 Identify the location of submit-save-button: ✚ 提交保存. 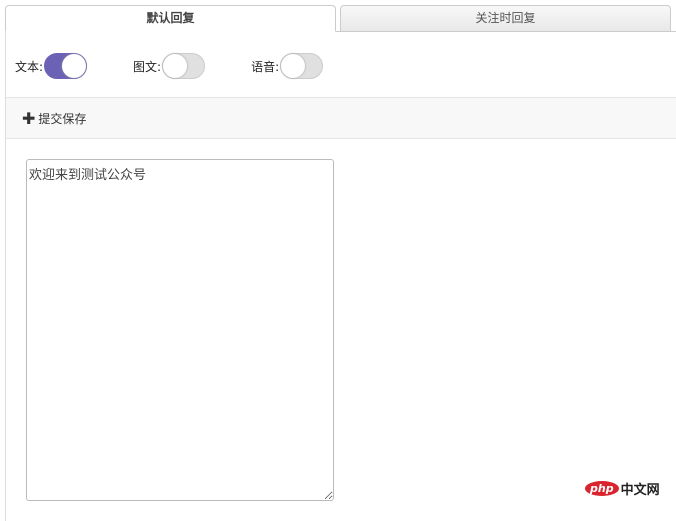
(54, 118).